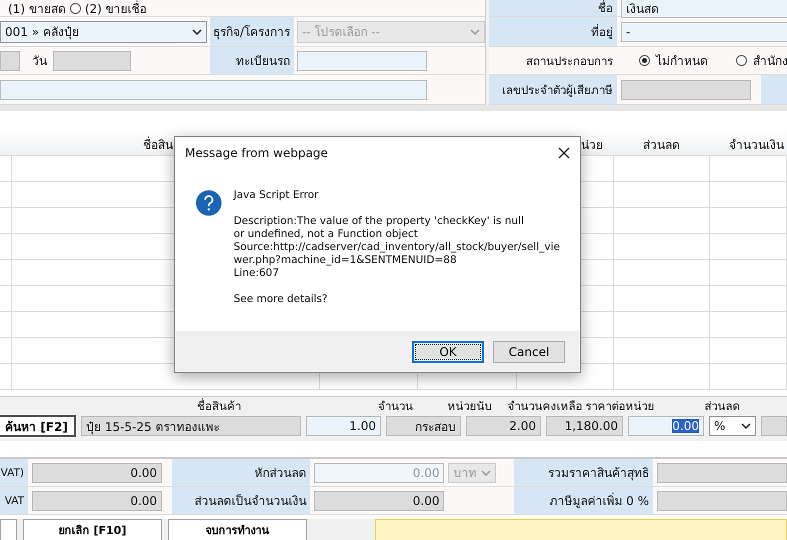 The width and height of the screenshot is (787, 540). I want to click on discount-field: 0.00, so click(666, 426).